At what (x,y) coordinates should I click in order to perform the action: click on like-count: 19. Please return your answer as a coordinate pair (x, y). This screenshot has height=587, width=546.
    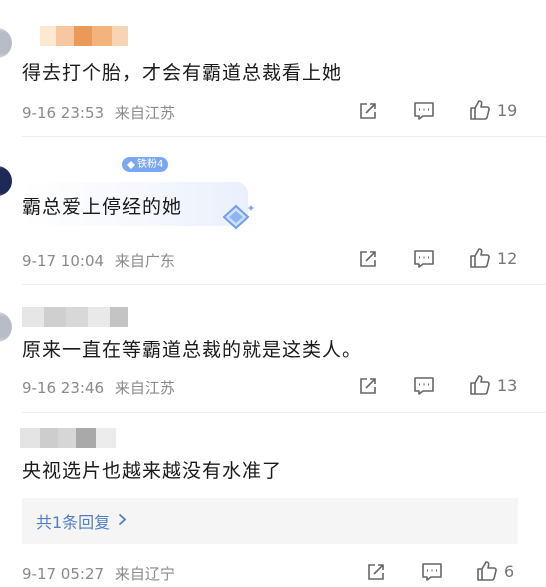
    Looking at the image, I should click on (507, 110).